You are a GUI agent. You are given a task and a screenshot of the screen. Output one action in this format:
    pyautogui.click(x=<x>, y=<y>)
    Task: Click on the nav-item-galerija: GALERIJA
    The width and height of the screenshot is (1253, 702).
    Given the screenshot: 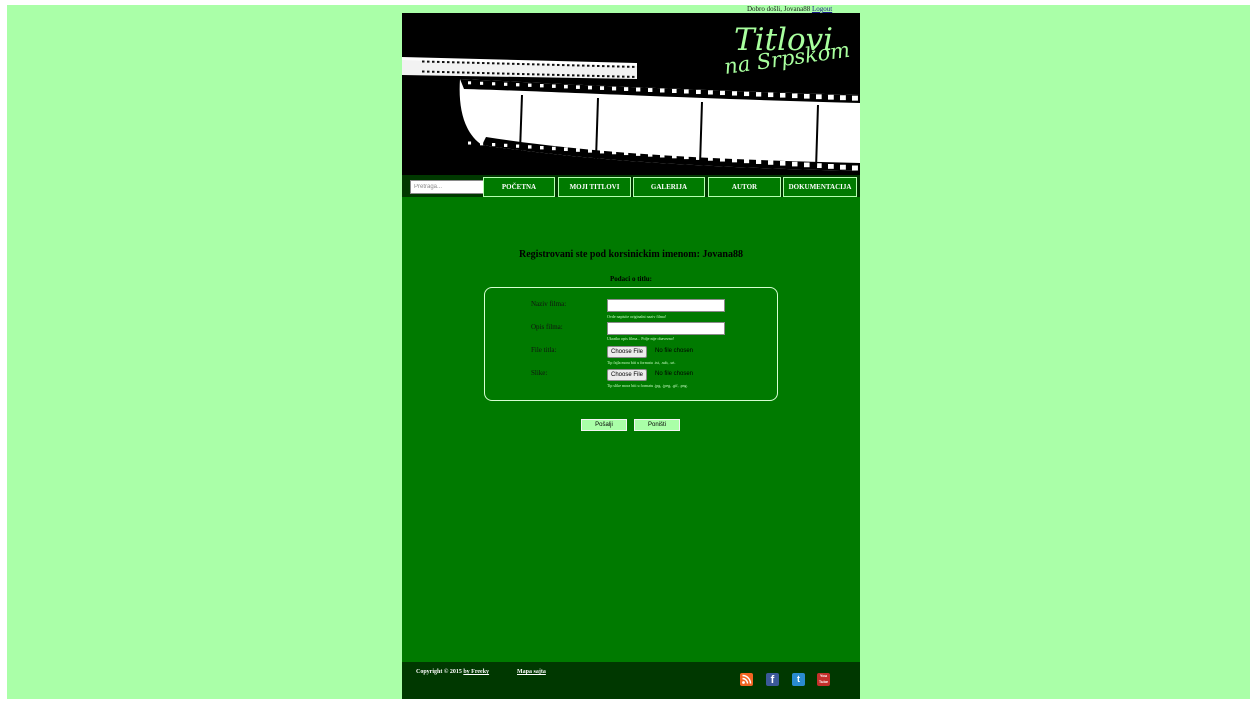 What is the action you would take?
    pyautogui.click(x=669, y=187)
    